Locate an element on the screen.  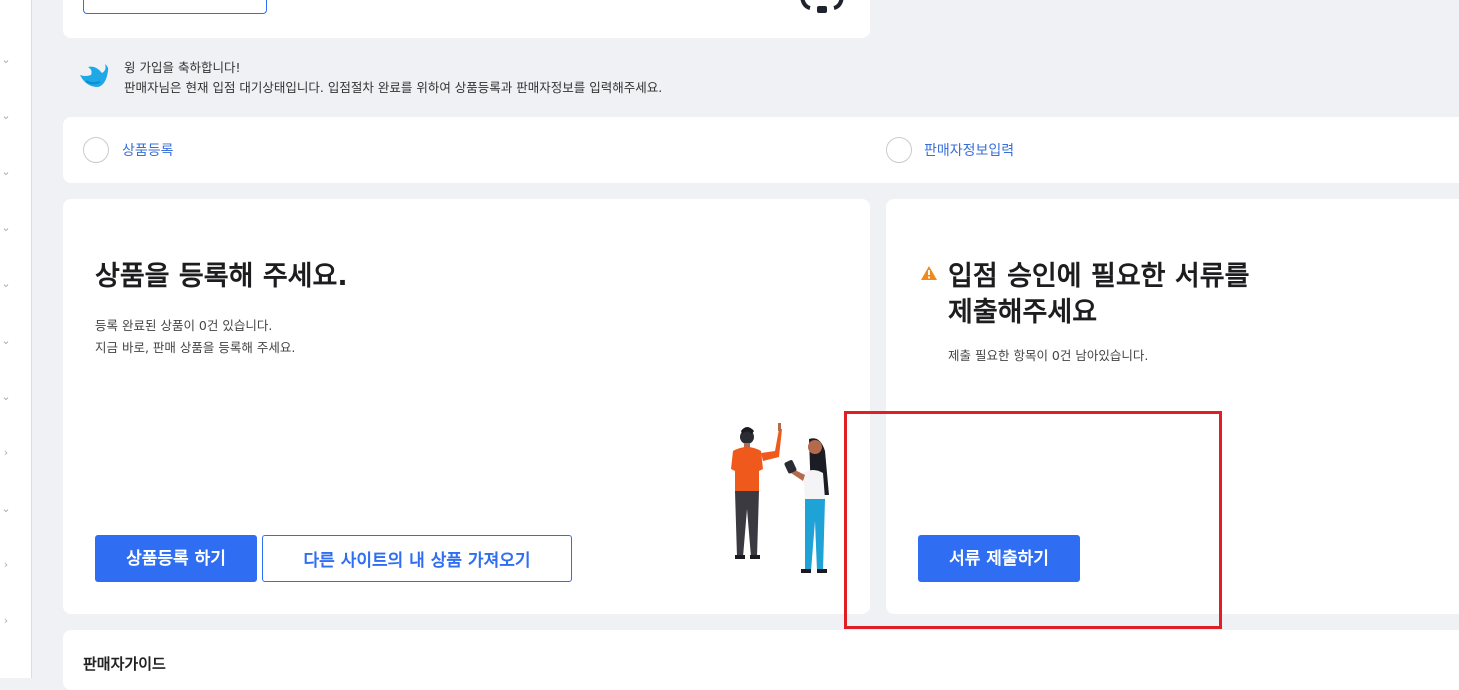
step-check-seller-info is located at coordinates (899, 150).